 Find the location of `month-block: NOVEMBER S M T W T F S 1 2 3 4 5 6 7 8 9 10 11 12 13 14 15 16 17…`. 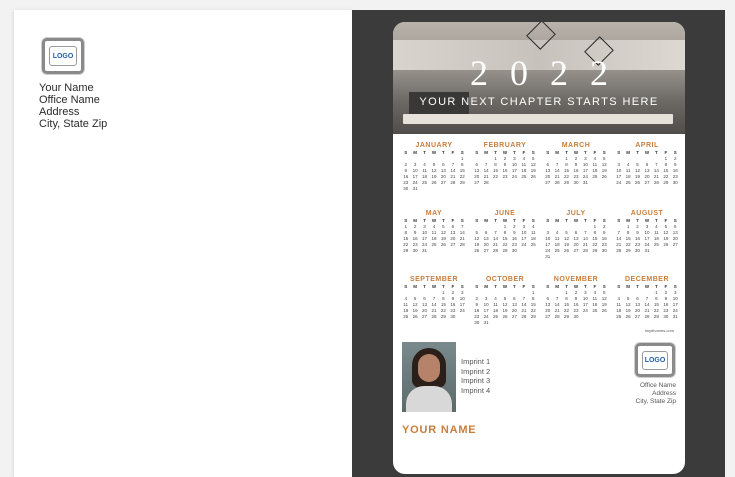

month-block: NOVEMBER S M T W T F S 1 2 3 4 5 6 7 8 9 10 11 12 13 14 15 16 17… is located at coordinates (576, 298).